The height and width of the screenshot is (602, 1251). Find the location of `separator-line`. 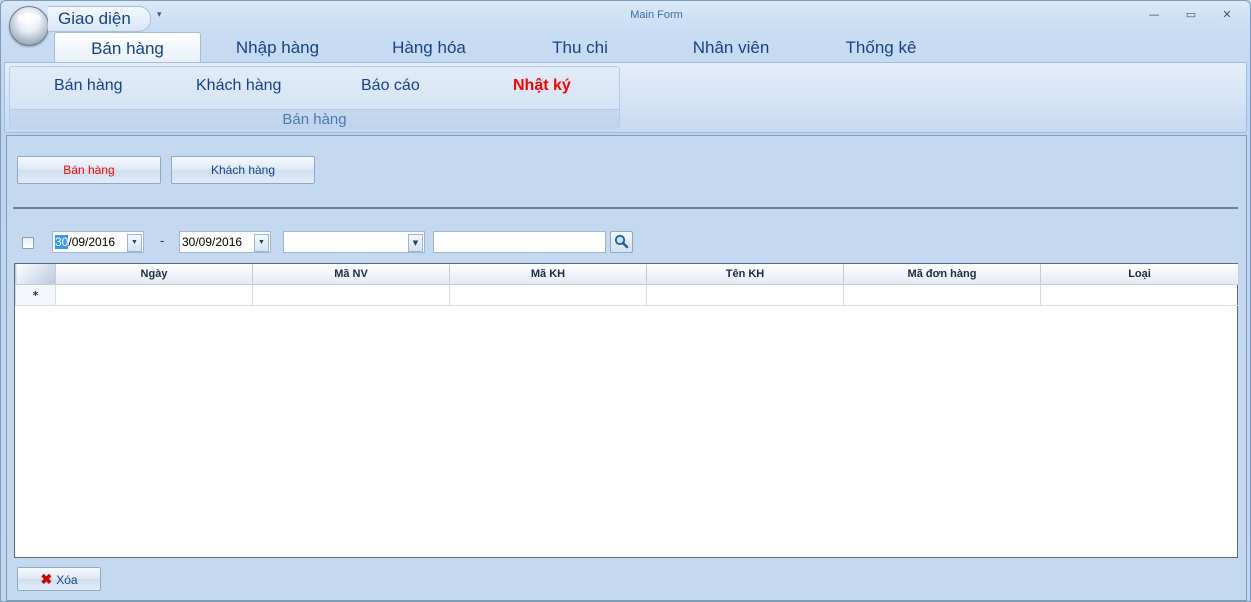

separator-line is located at coordinates (625, 208).